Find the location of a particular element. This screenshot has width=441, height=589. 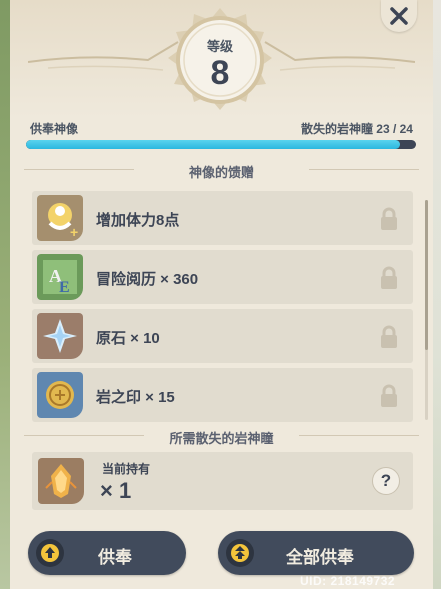

uid-label: UID: 218149732 is located at coordinates (348, 581).